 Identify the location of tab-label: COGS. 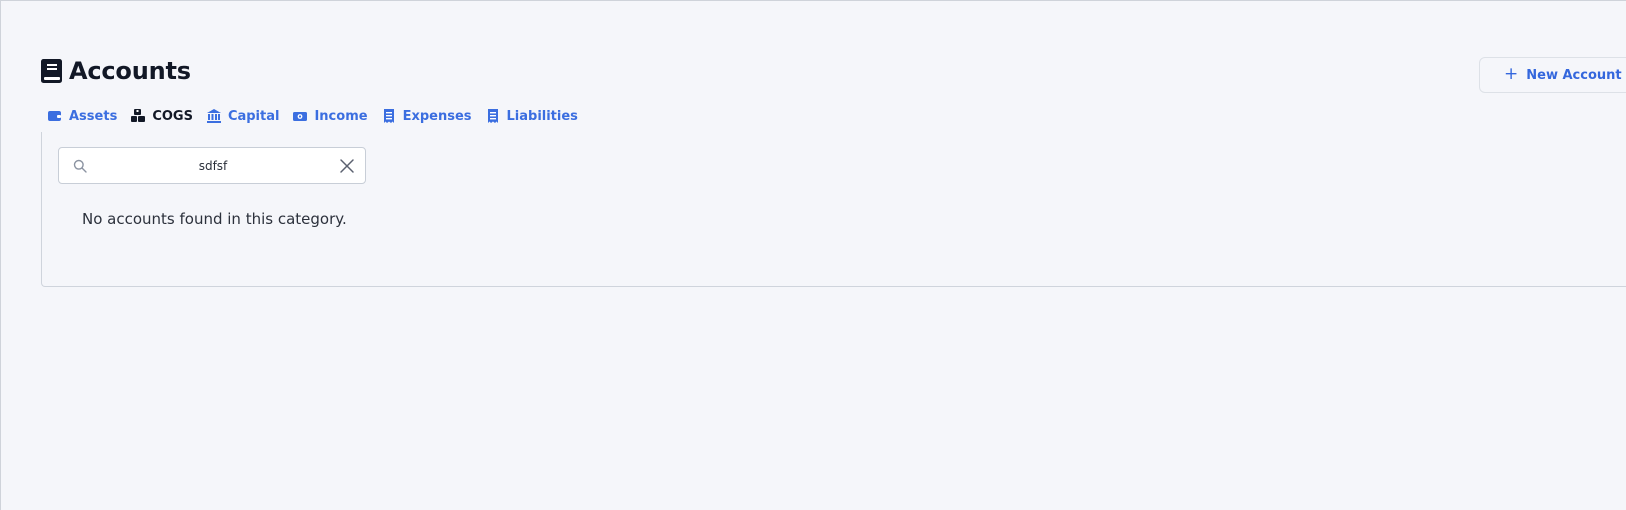
(172, 116).